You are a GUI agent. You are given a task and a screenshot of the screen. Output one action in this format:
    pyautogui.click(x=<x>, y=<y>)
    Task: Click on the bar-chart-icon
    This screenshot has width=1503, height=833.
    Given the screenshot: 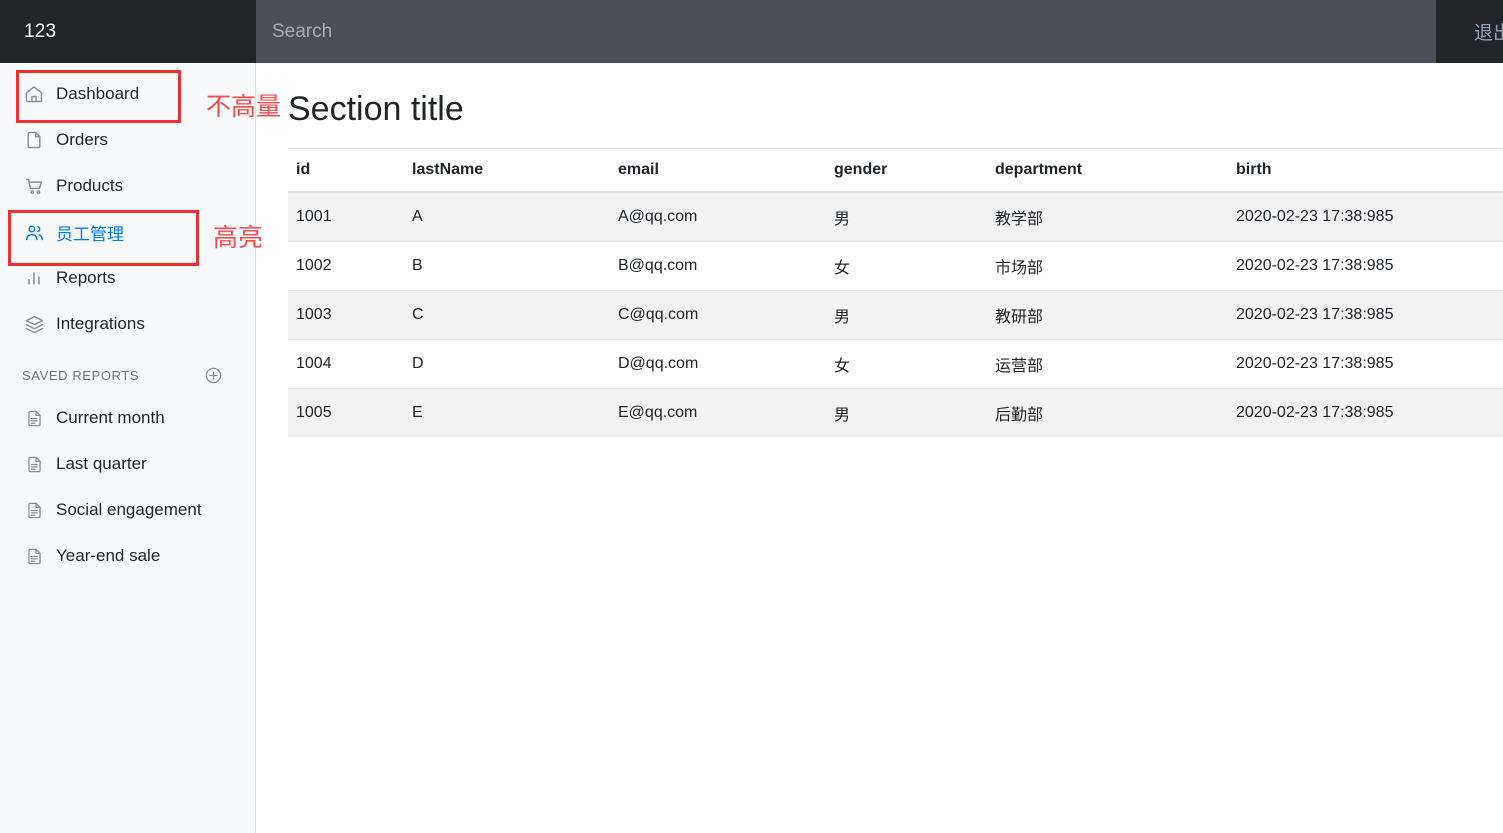 What is the action you would take?
    pyautogui.click(x=34, y=278)
    